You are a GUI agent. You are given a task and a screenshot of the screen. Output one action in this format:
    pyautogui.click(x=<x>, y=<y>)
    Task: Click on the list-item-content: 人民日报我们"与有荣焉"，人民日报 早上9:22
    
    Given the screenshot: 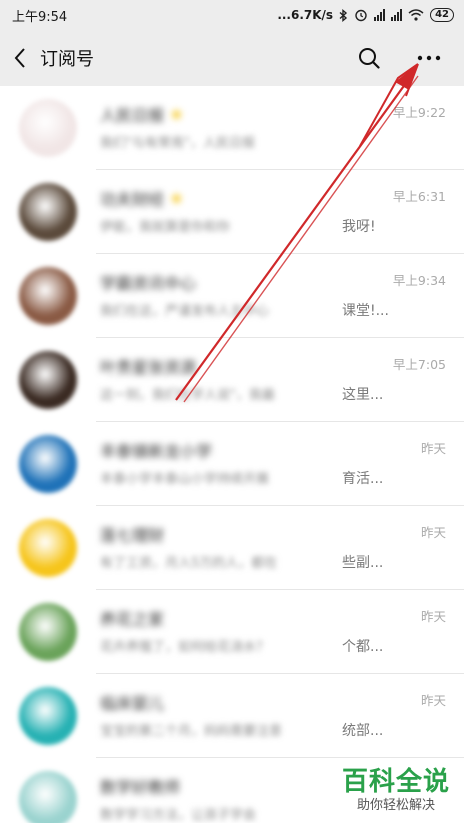 What is the action you would take?
    pyautogui.click(x=280, y=128)
    